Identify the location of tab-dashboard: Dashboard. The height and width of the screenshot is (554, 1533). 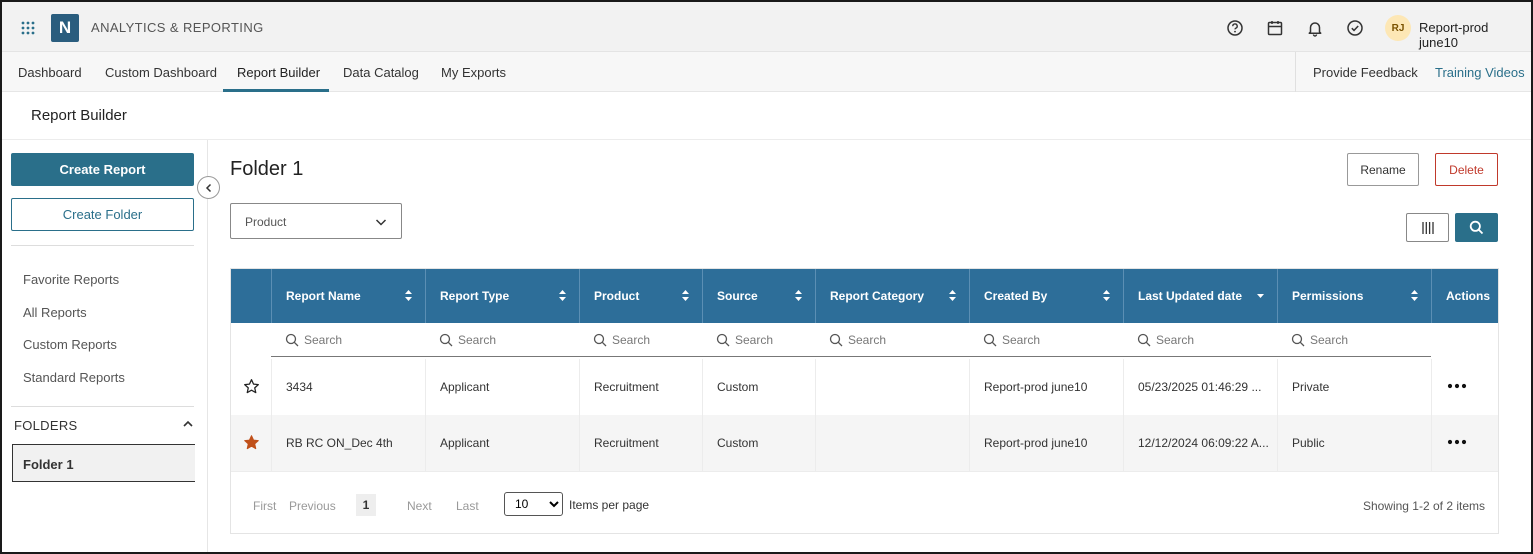
(50, 72).